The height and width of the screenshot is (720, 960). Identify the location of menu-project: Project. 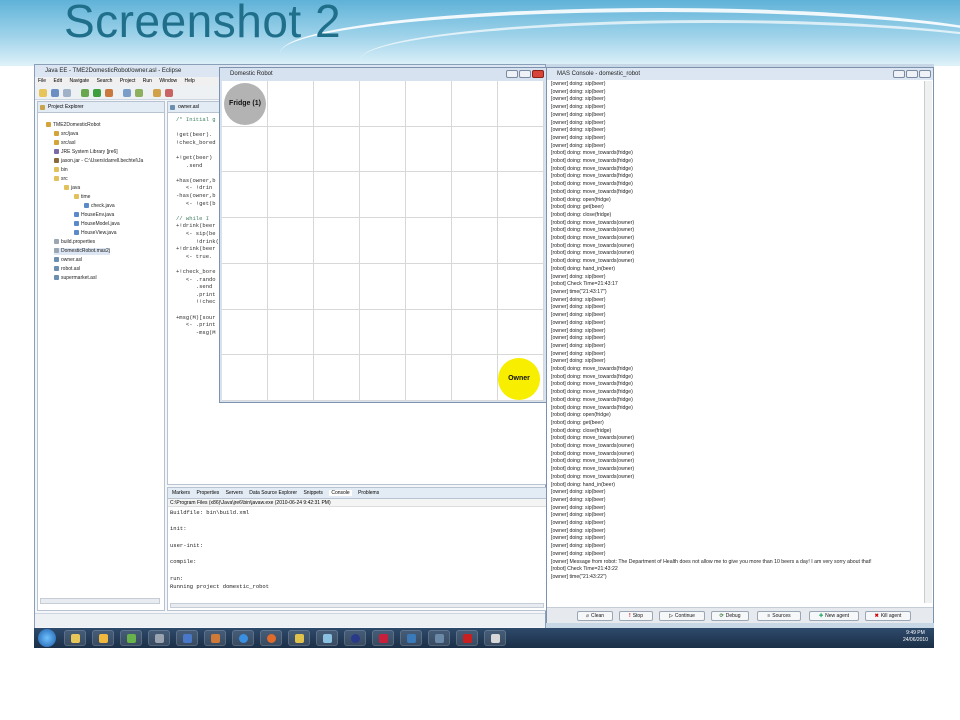
(128, 81).